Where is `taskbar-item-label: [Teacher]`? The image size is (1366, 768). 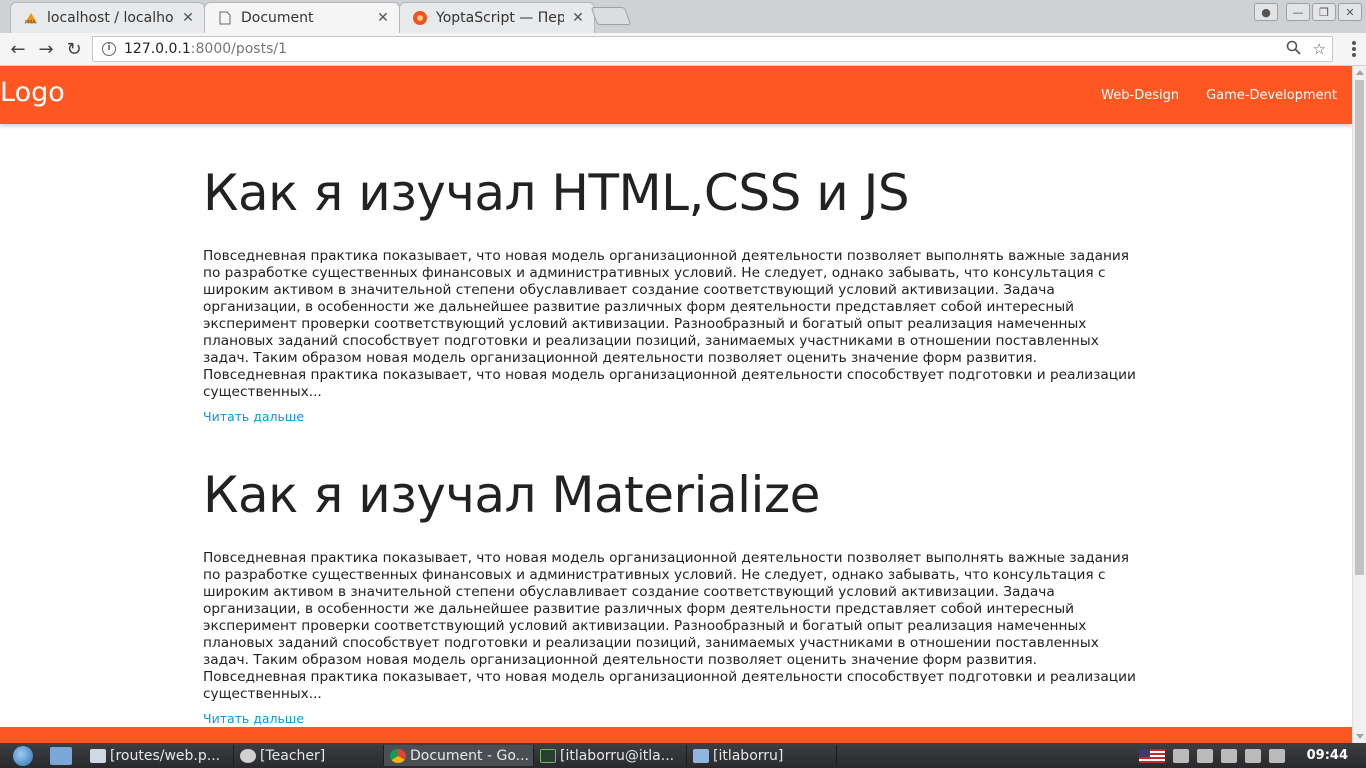 taskbar-item-label: [Teacher] is located at coordinates (293, 755).